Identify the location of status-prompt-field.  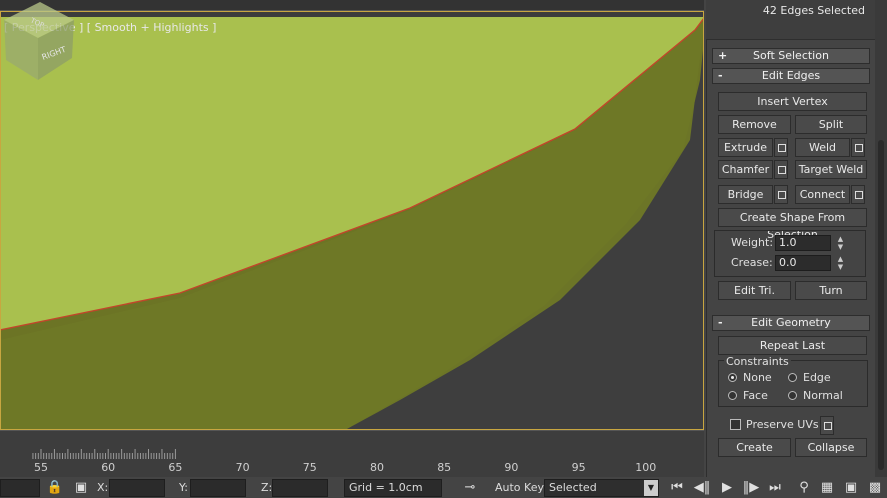
(20, 488).